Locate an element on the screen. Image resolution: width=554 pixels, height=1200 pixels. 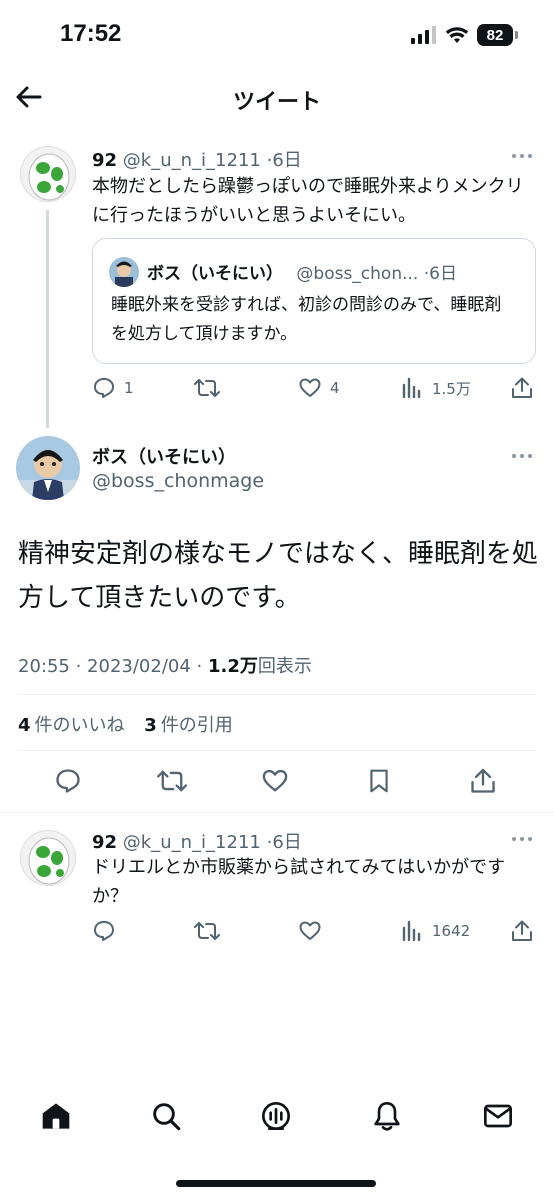
tweet-meta: 20:55 · 2023/02/04 · 1.2万回表示 is located at coordinates (165, 665).